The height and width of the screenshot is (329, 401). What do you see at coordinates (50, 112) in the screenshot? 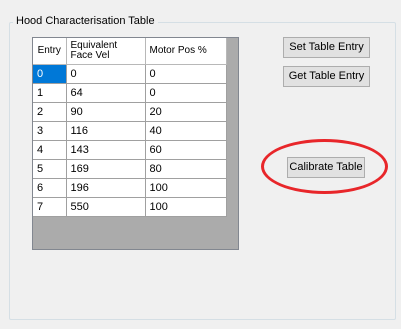
I see `entry-cell: 2` at bounding box center [50, 112].